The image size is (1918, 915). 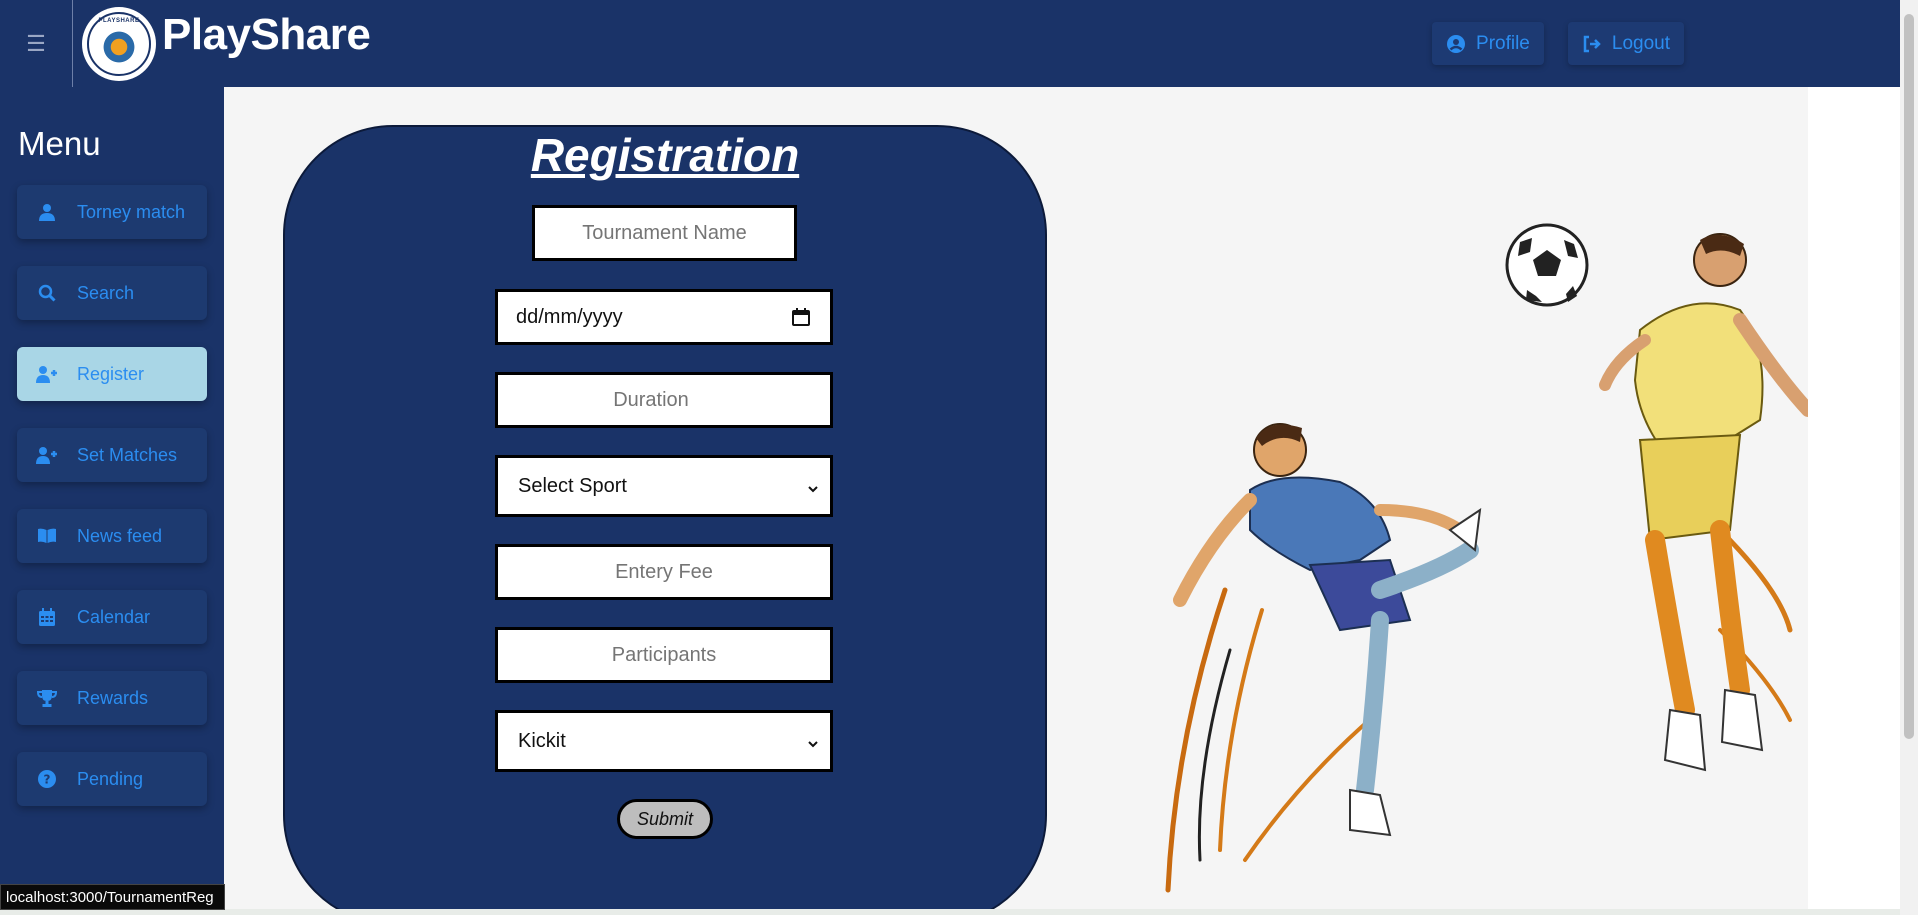 What do you see at coordinates (1640, 43) in the screenshot?
I see `logout-label: Logout` at bounding box center [1640, 43].